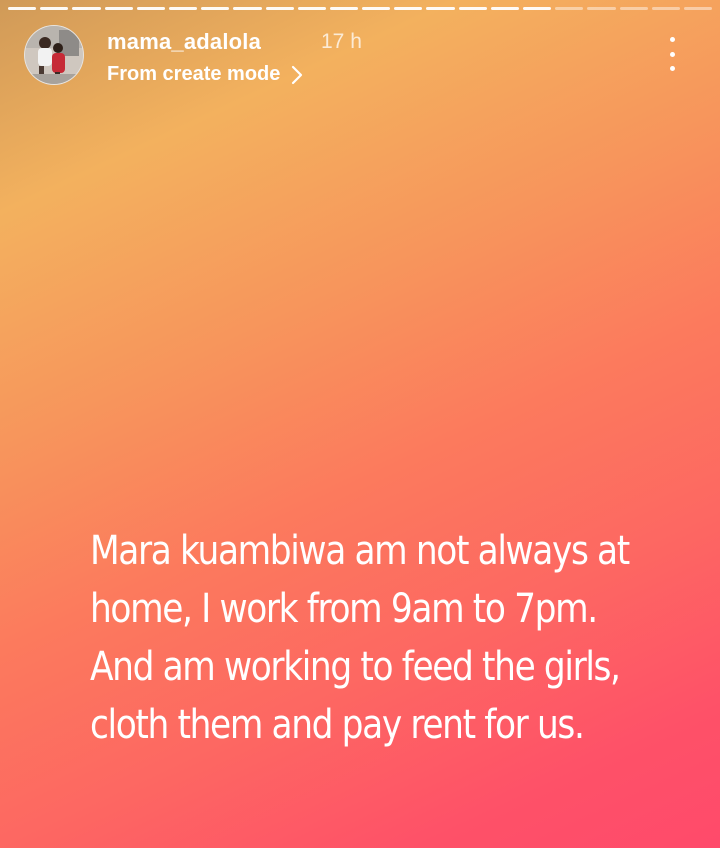 The width and height of the screenshot is (720, 848). What do you see at coordinates (355, 667) in the screenshot?
I see `story-text-line: And am working to feed the girls,` at bounding box center [355, 667].